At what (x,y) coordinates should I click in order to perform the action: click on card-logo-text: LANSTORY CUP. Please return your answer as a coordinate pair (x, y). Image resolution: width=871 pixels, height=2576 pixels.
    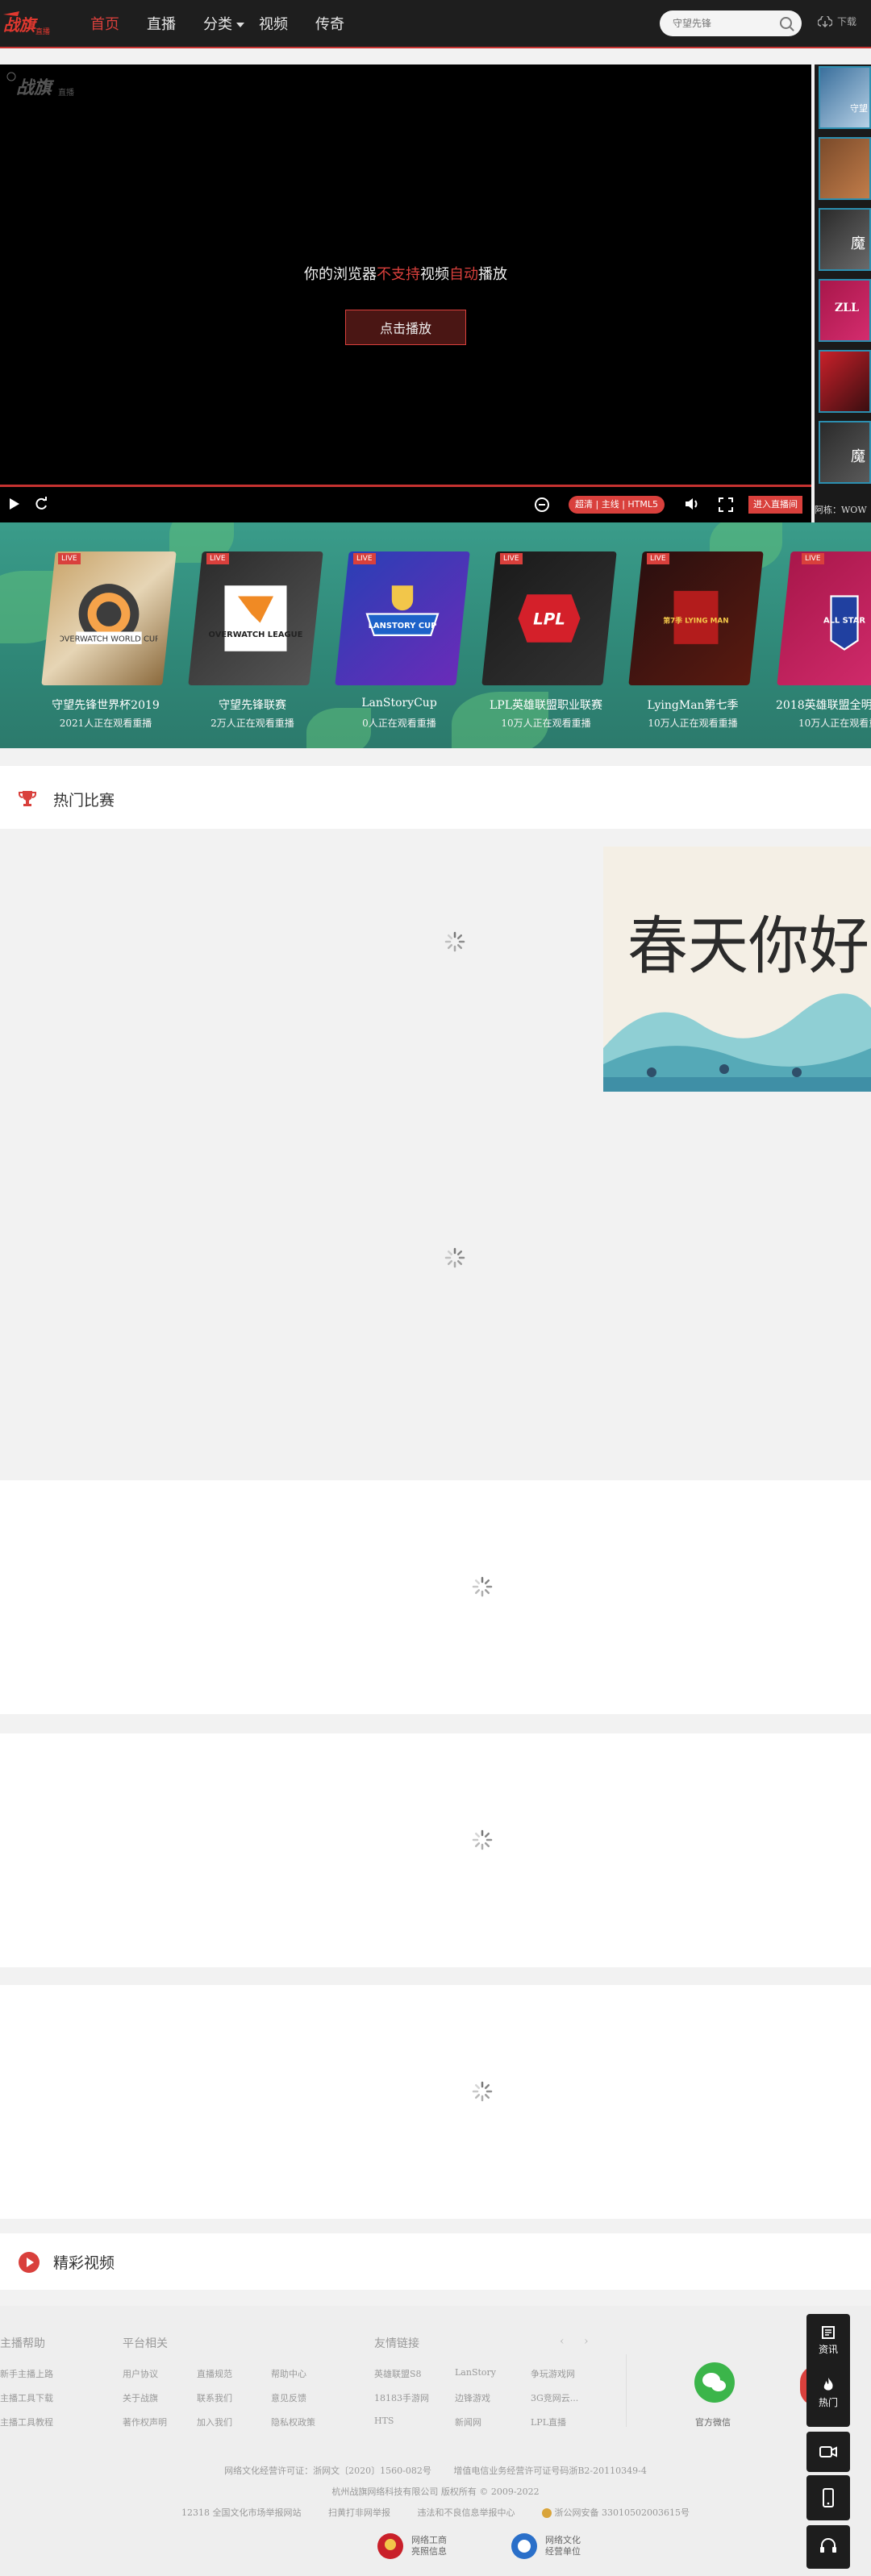
    Looking at the image, I should click on (403, 626).